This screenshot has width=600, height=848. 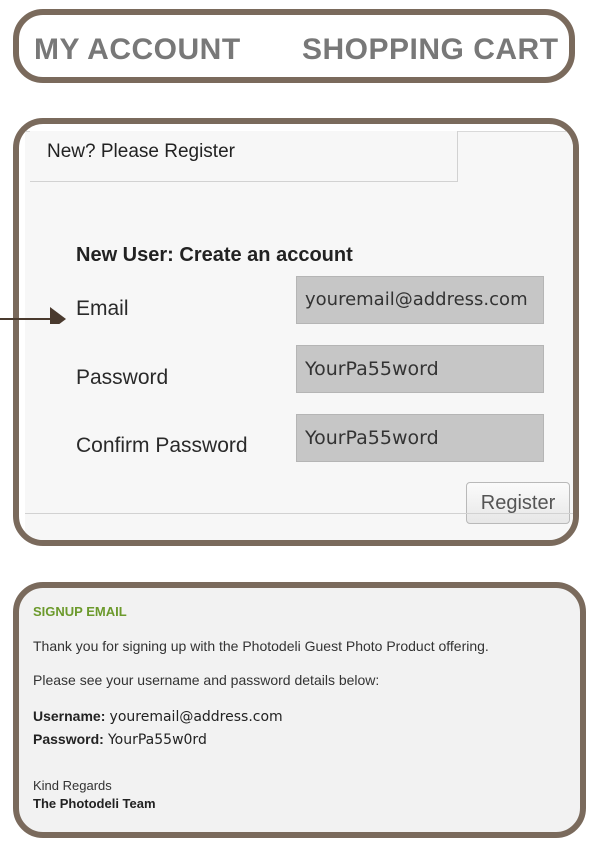 What do you see at coordinates (420, 438) in the screenshot?
I see `confirm-password-field: YourPa55word` at bounding box center [420, 438].